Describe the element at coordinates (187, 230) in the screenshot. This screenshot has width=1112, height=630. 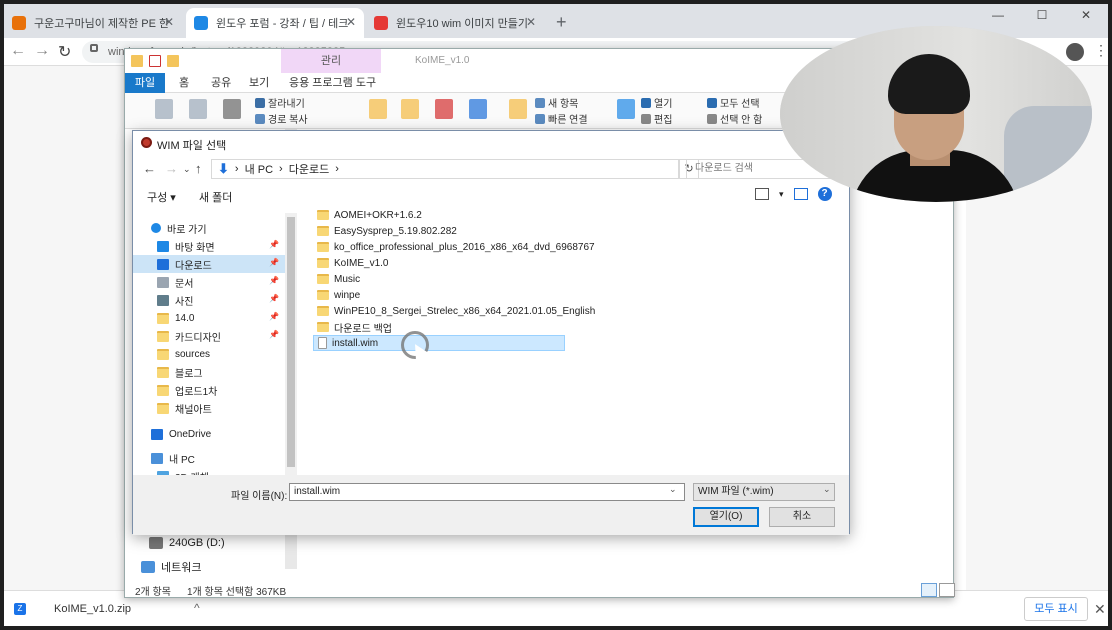
I see `nav-item-label: 바로 가기` at that location.